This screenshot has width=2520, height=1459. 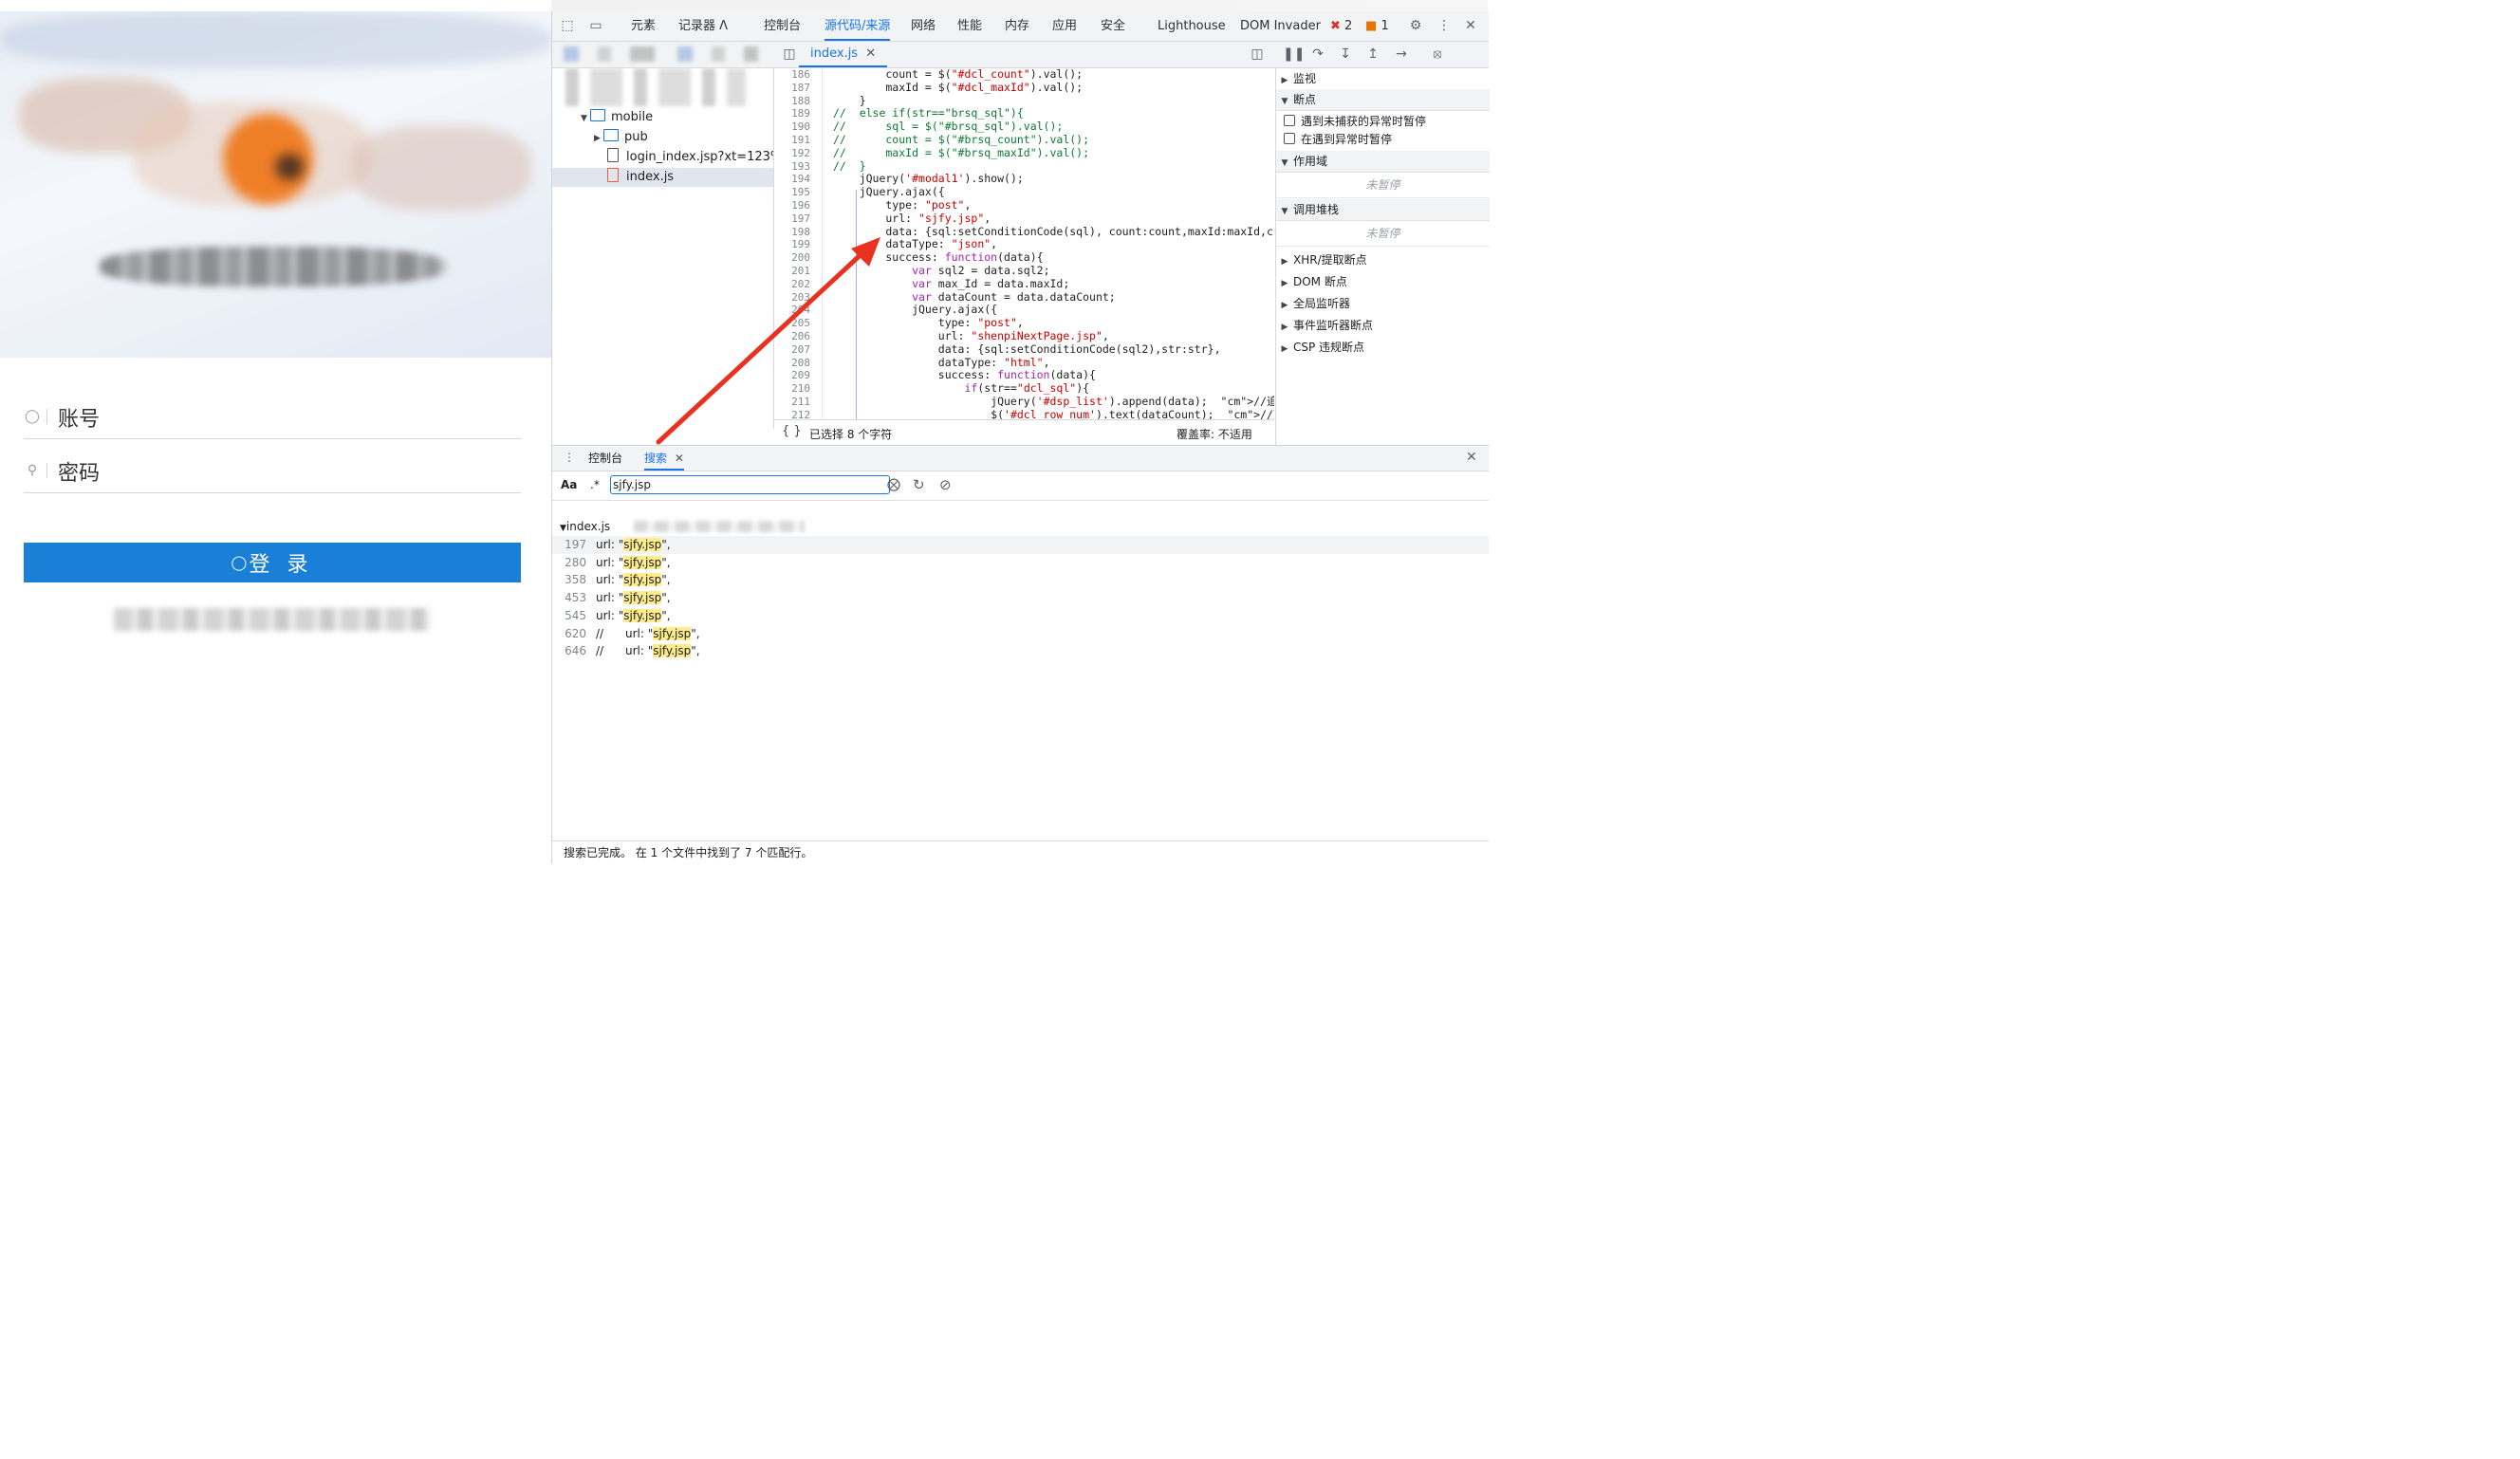 What do you see at coordinates (1021, 580) in the screenshot?
I see `search-result-row: 358 url: "sjfy.jsp",` at bounding box center [1021, 580].